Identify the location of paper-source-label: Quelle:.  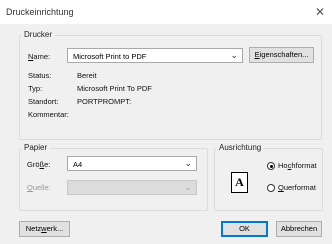
(39, 187).